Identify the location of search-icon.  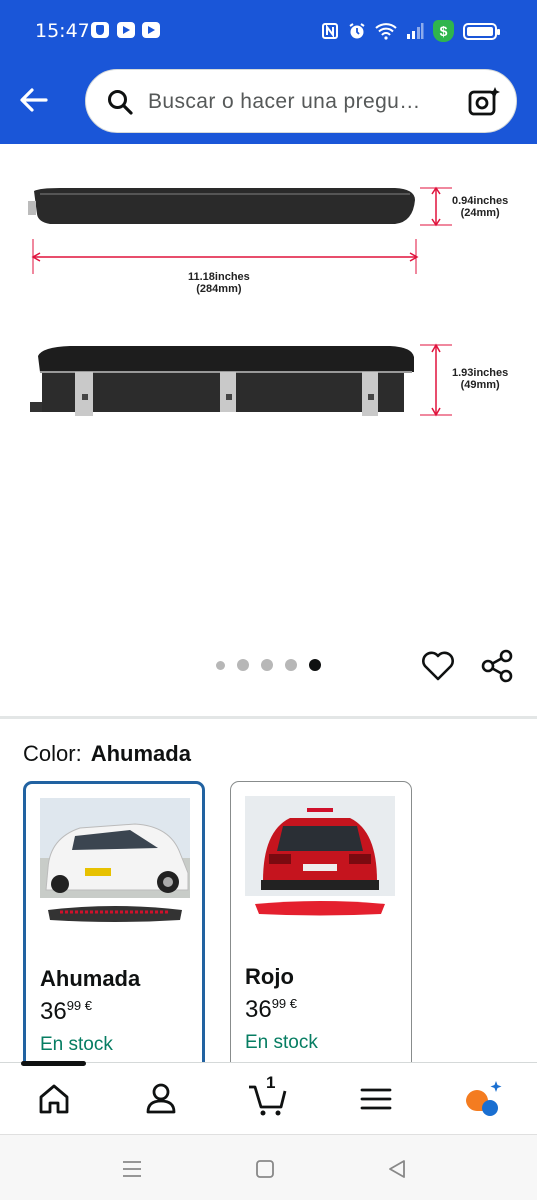
(120, 102).